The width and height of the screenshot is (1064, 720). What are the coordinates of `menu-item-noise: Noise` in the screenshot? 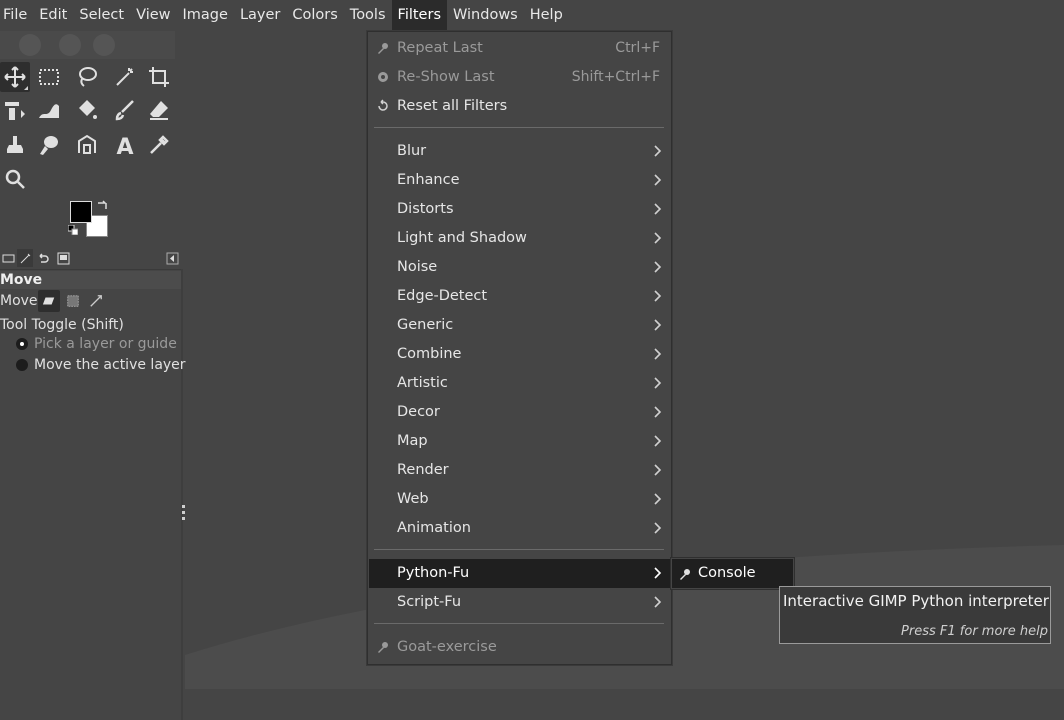 It's located at (519, 267).